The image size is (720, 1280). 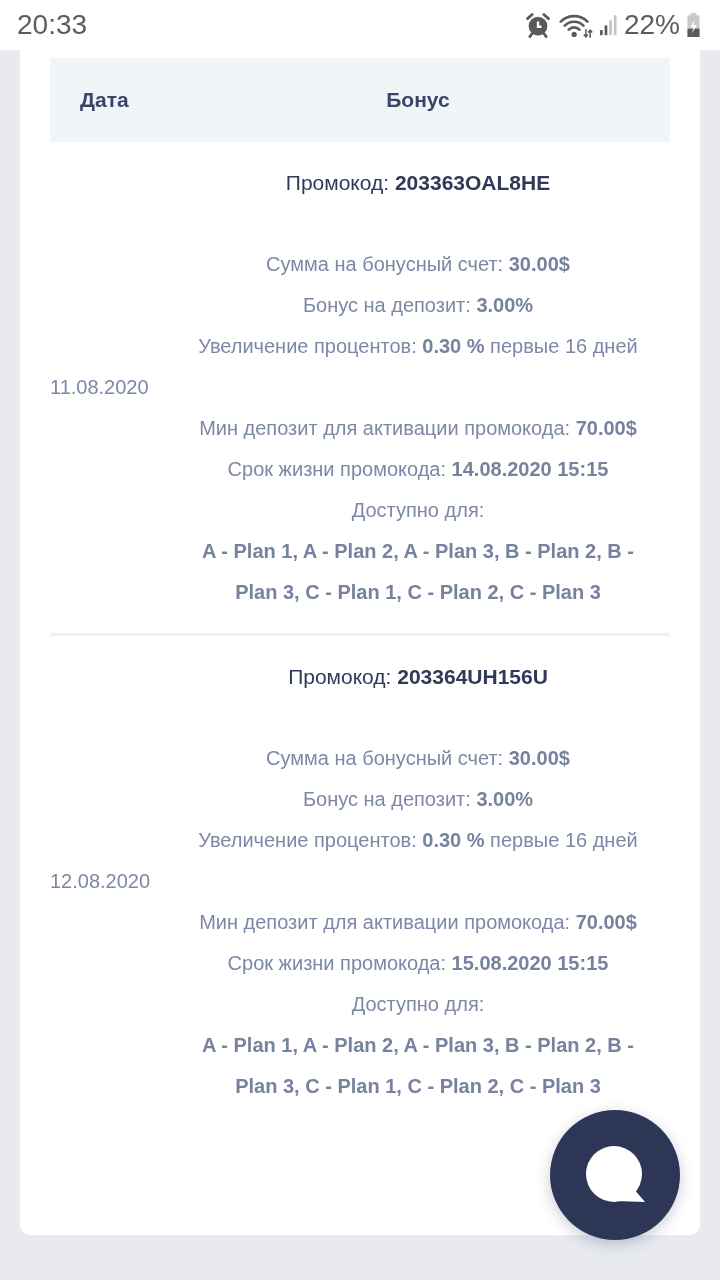 I want to click on promo-code-text: Промокод: 203363OAL8HE, so click(x=418, y=183).